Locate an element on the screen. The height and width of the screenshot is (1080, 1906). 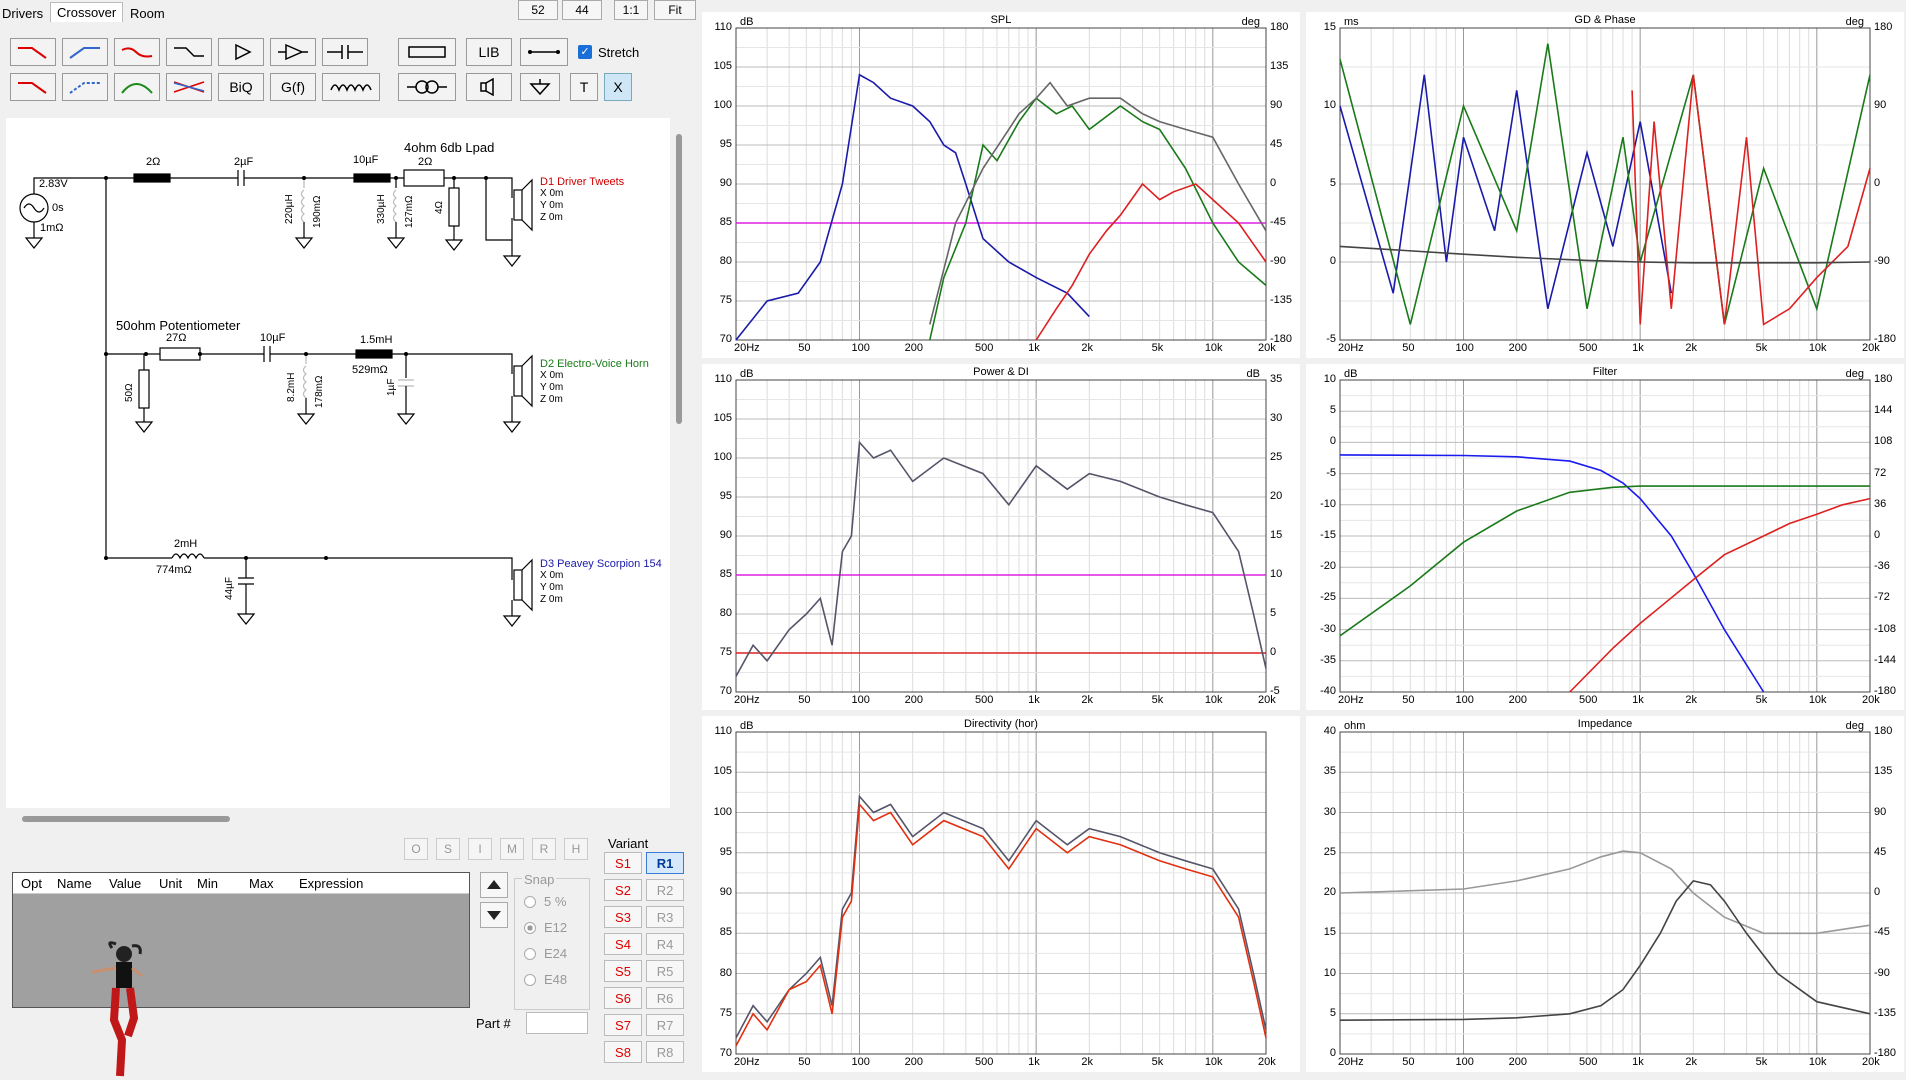
text-button: T is located at coordinates (584, 87).